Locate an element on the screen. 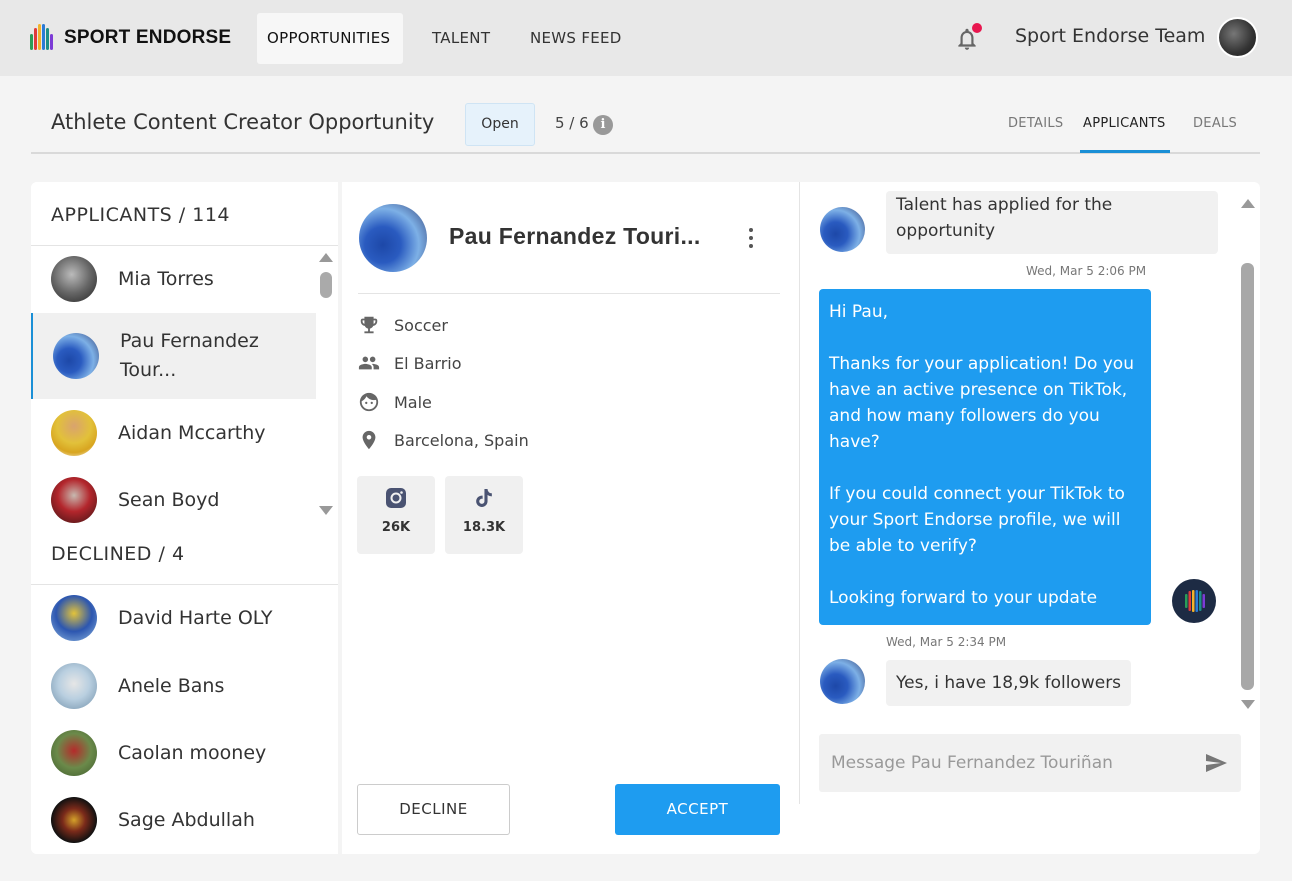 The height and width of the screenshot is (881, 1292). nav-news-feed: NEWS FEED is located at coordinates (576, 38).